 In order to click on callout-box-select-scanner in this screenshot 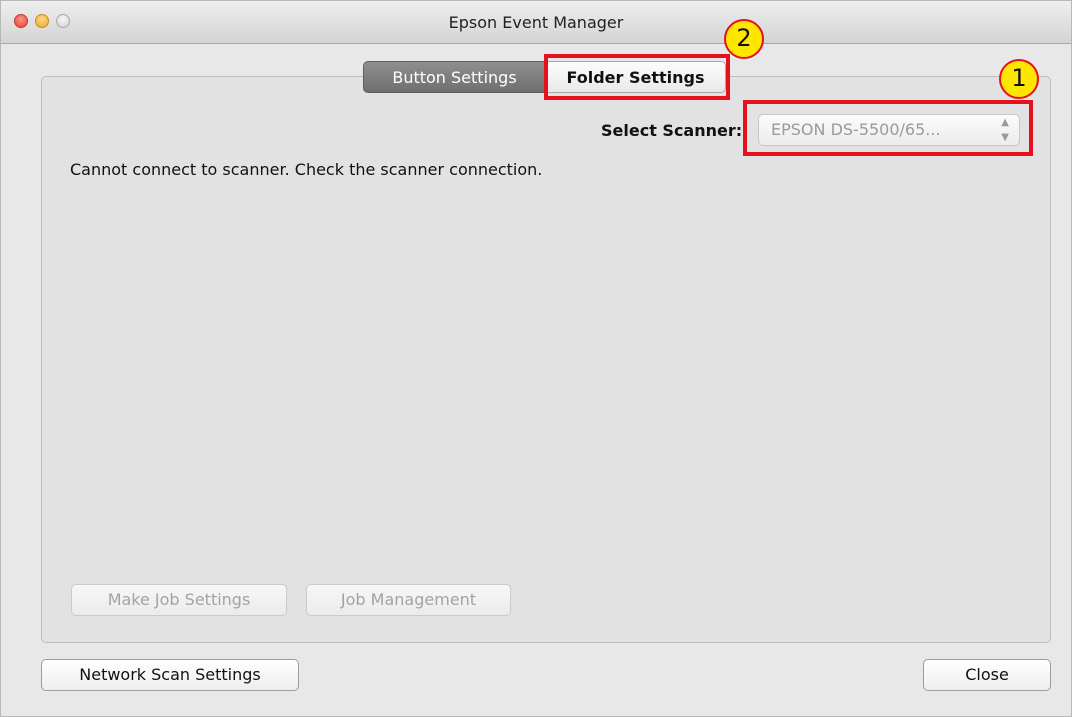, I will do `click(888, 128)`.